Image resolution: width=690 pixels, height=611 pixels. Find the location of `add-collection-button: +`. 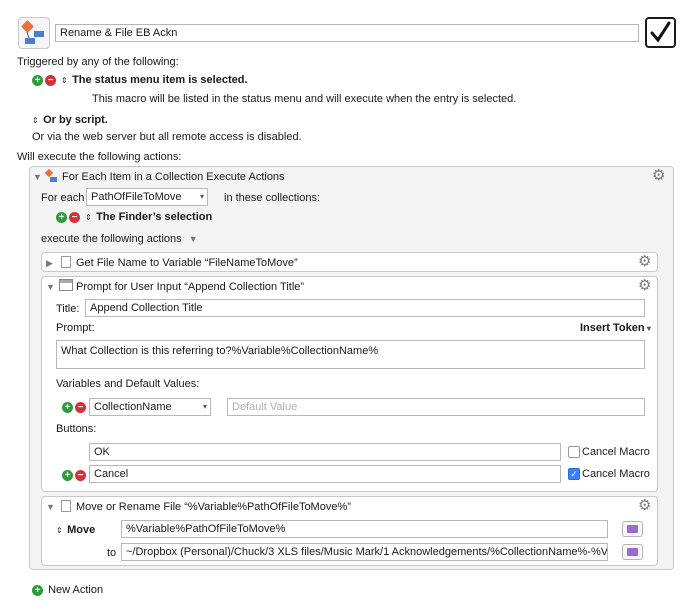

add-collection-button: + is located at coordinates (61, 217).